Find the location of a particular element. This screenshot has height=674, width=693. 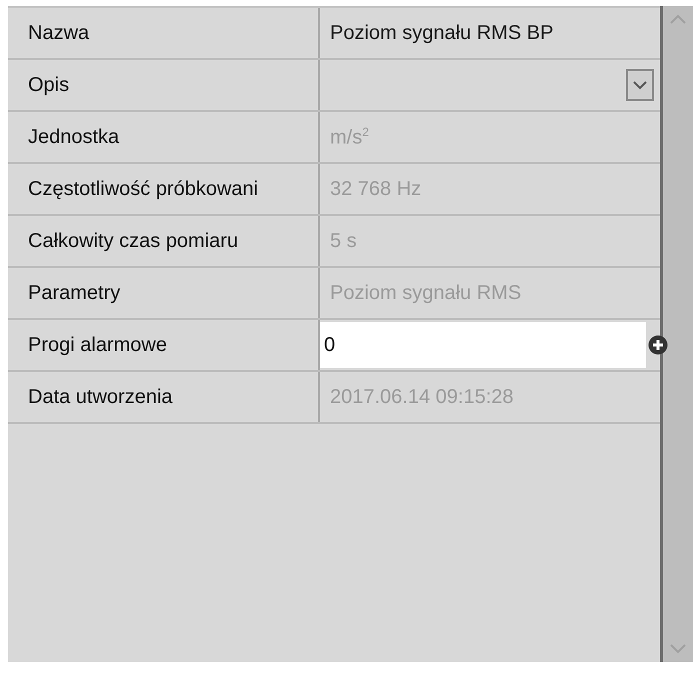

caret-icon is located at coordinates (640, 85).